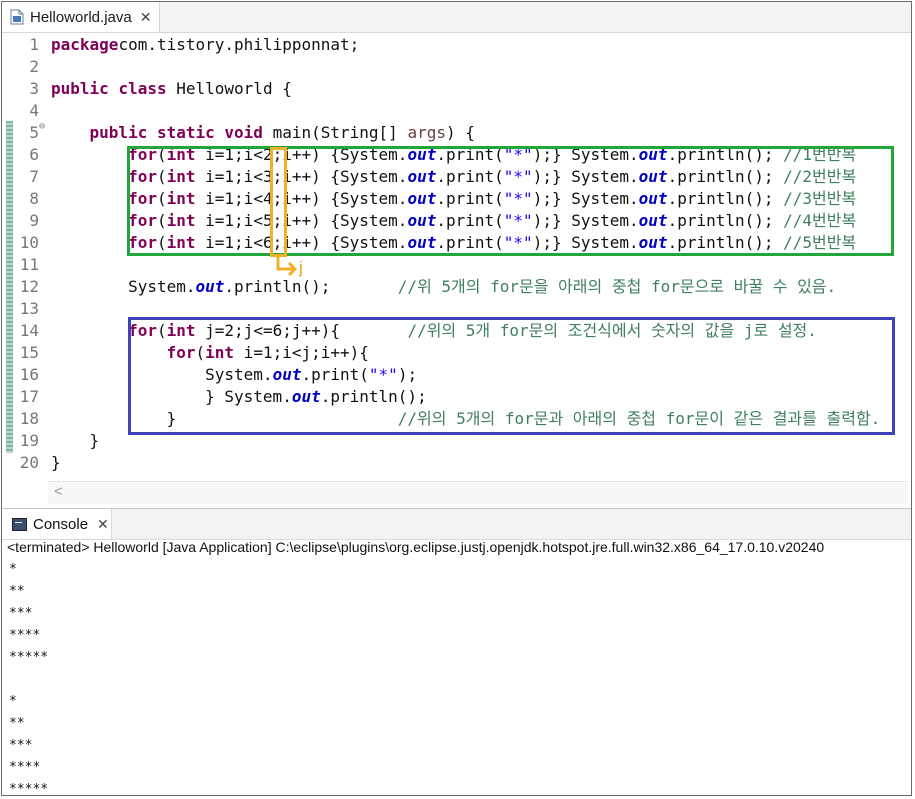 This screenshot has width=915, height=799. Describe the element at coordinates (34, 88) in the screenshot. I see `line-number: 3` at that location.